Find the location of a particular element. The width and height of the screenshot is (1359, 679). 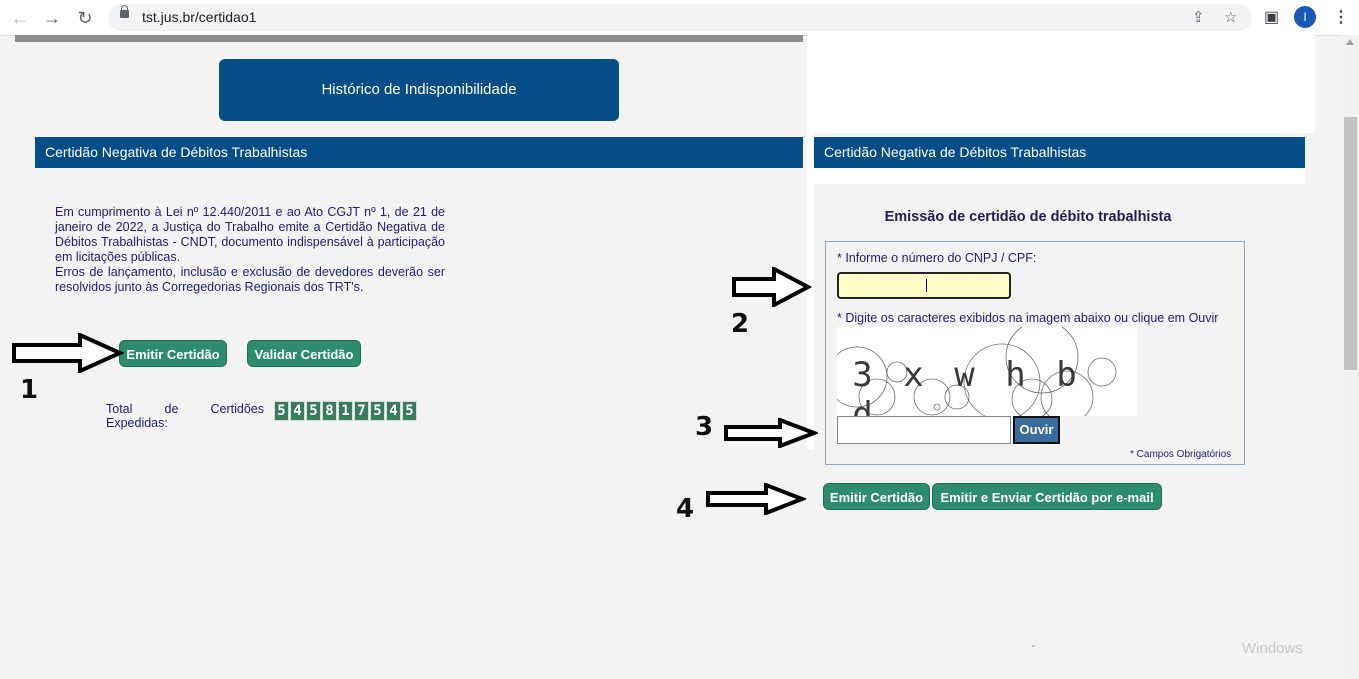

step-number-4: 4 is located at coordinates (685, 509).